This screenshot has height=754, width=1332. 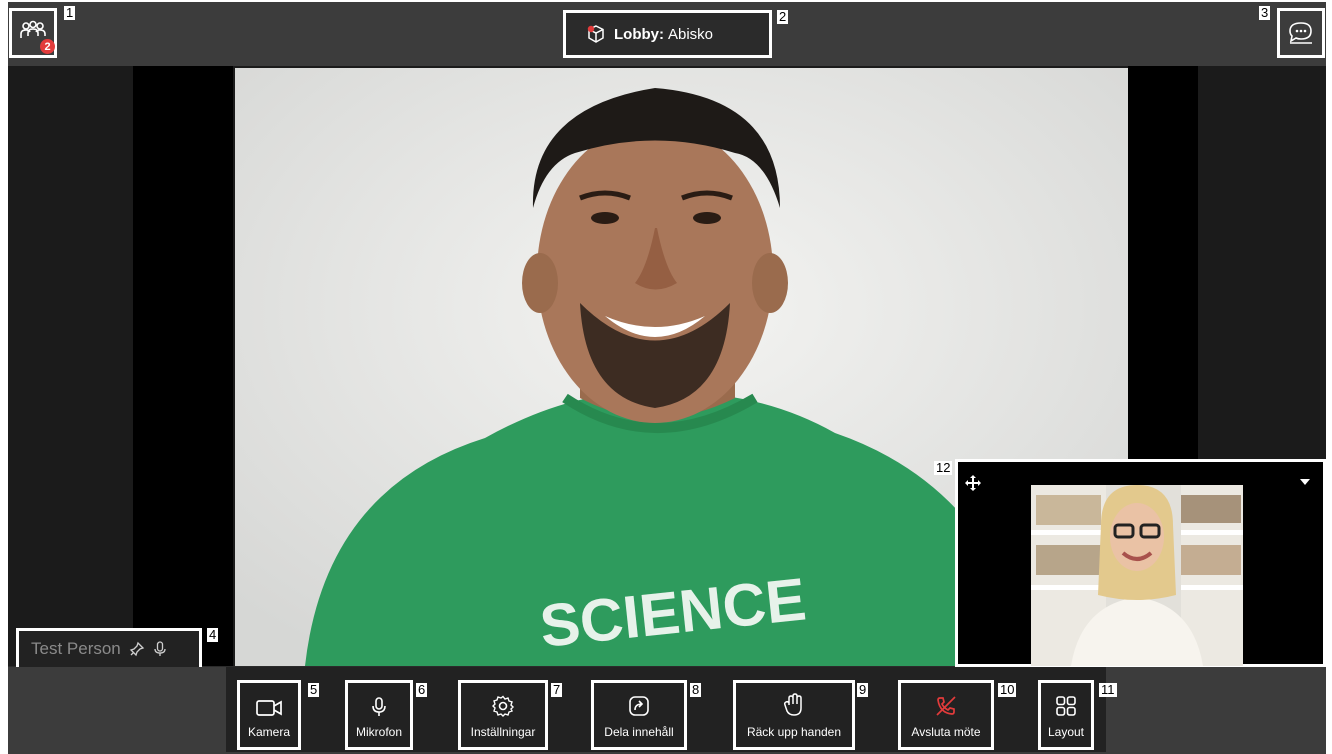 What do you see at coordinates (160, 648) in the screenshot?
I see `mic-icon` at bounding box center [160, 648].